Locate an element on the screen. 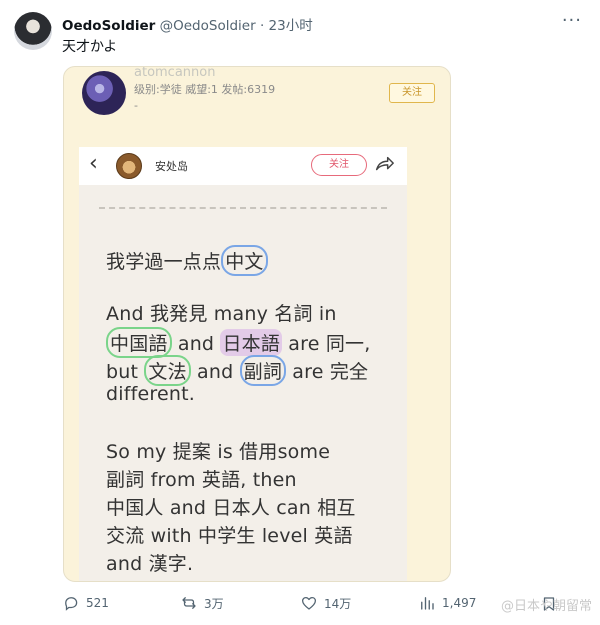 The width and height of the screenshot is (600, 625). circled-text: 中文 is located at coordinates (244, 260).